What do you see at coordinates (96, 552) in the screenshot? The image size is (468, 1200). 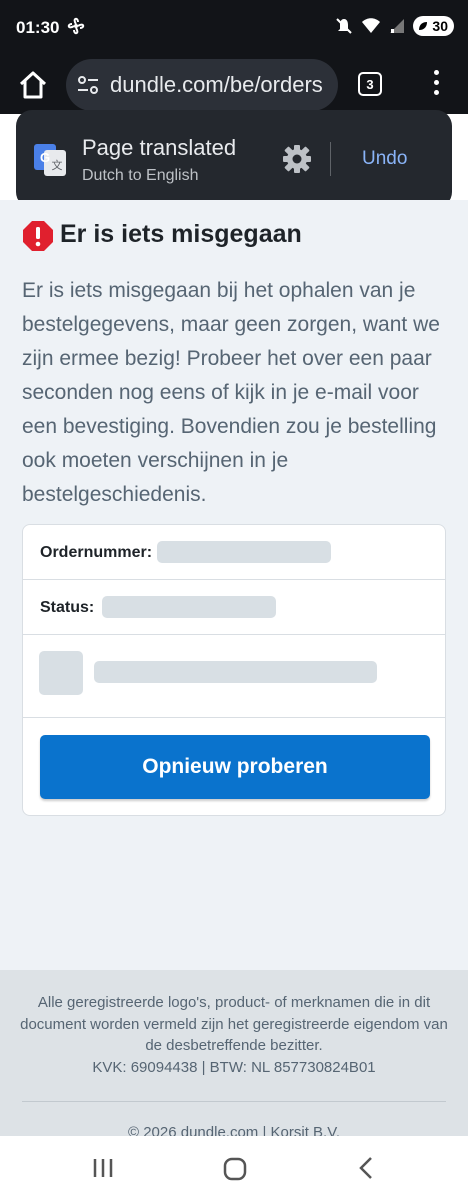 I see `order-number-label: Ordernummer:` at bounding box center [96, 552].